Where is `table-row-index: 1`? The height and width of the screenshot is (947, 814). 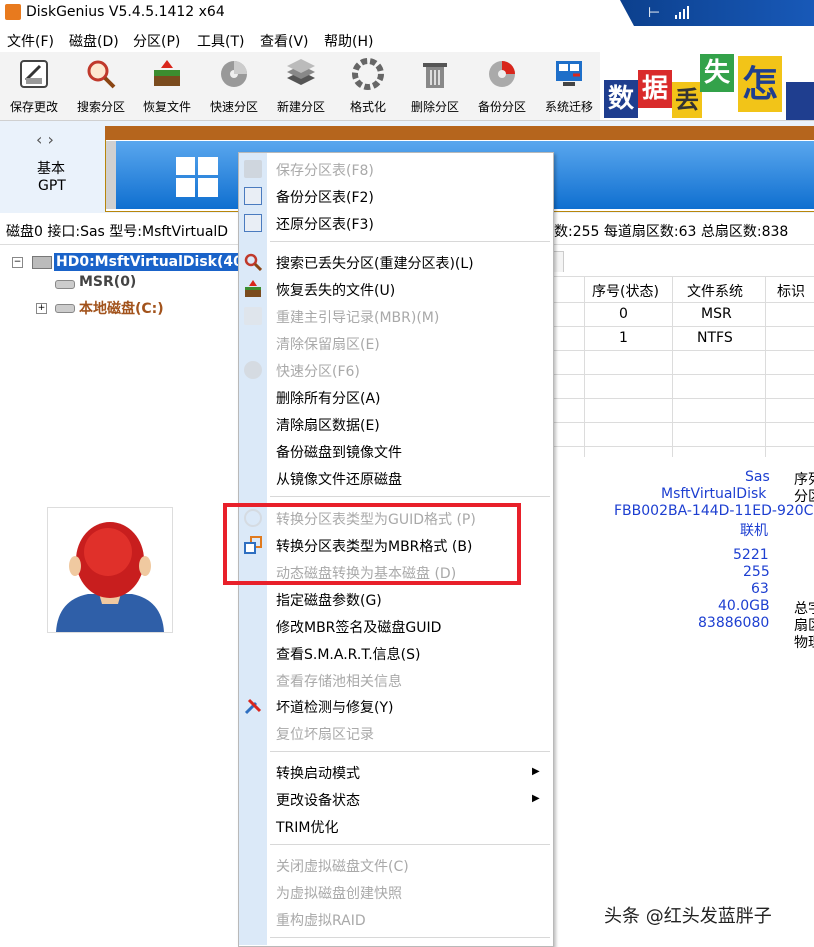
table-row-index: 1 is located at coordinates (623, 338).